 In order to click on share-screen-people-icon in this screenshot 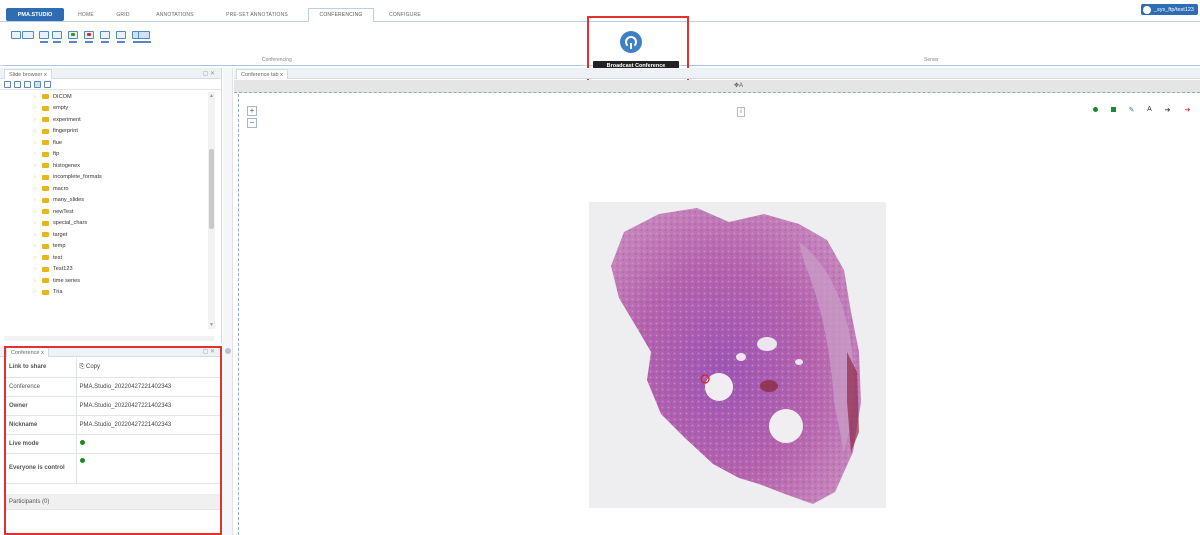, I will do `click(29, 37)`.